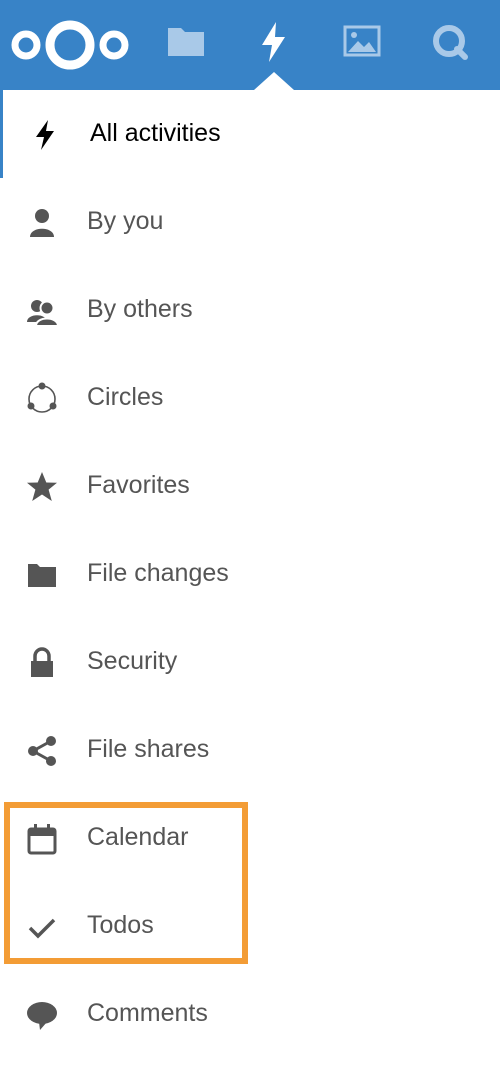 This screenshot has height=1066, width=500. I want to click on search-app-icon, so click(450, 42).